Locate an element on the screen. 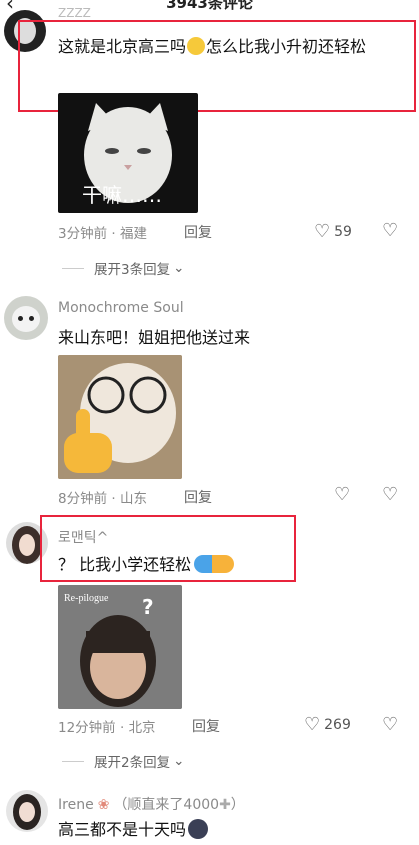 This screenshot has height=845, width=419. comment-meta: 3分钟前 · 福建 is located at coordinates (102, 234).